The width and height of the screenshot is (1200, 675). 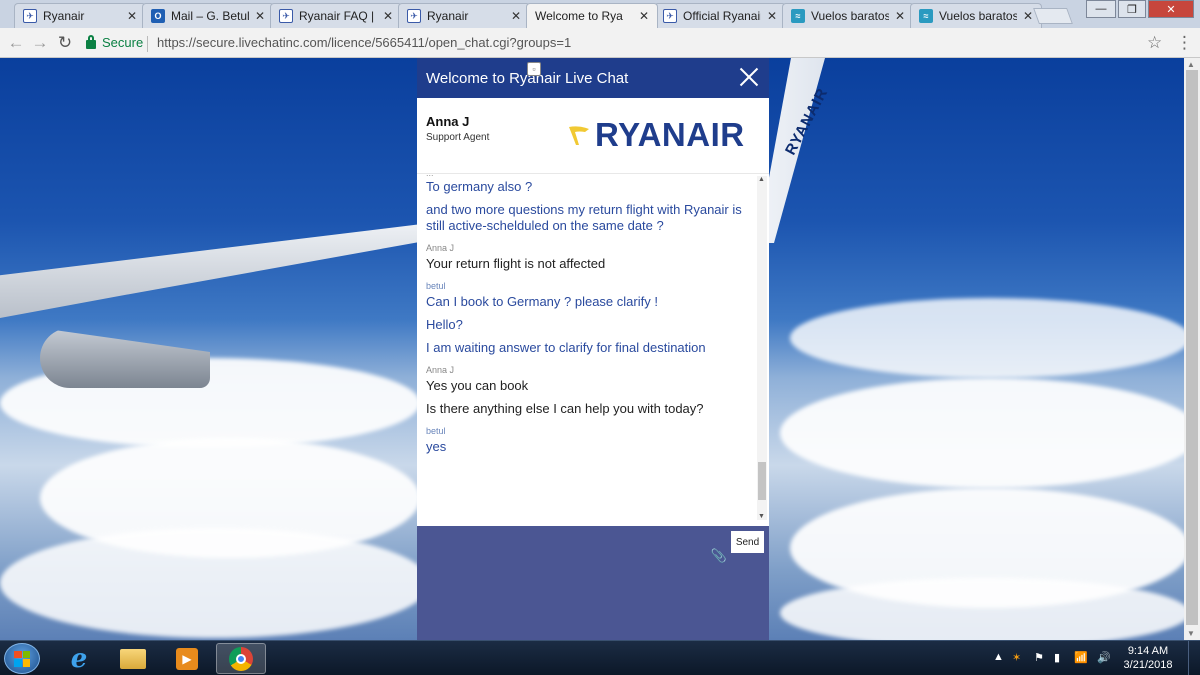 What do you see at coordinates (436, 446) in the screenshot?
I see `user-message: yes` at bounding box center [436, 446].